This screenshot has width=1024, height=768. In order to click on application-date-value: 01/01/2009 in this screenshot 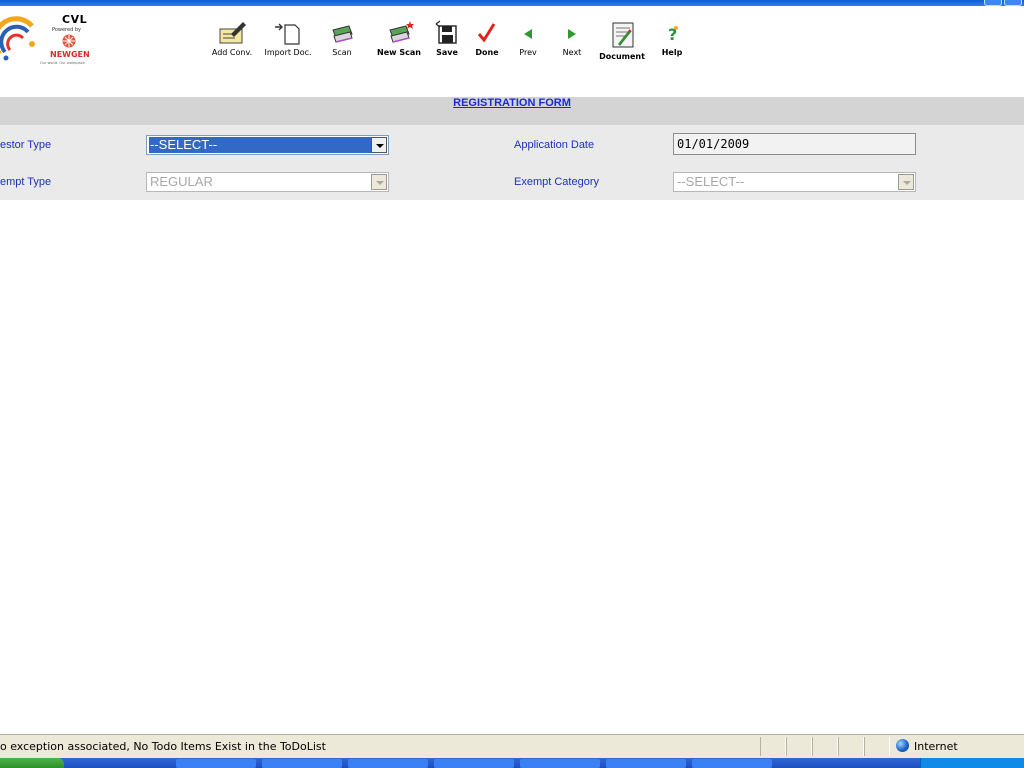, I will do `click(713, 144)`.